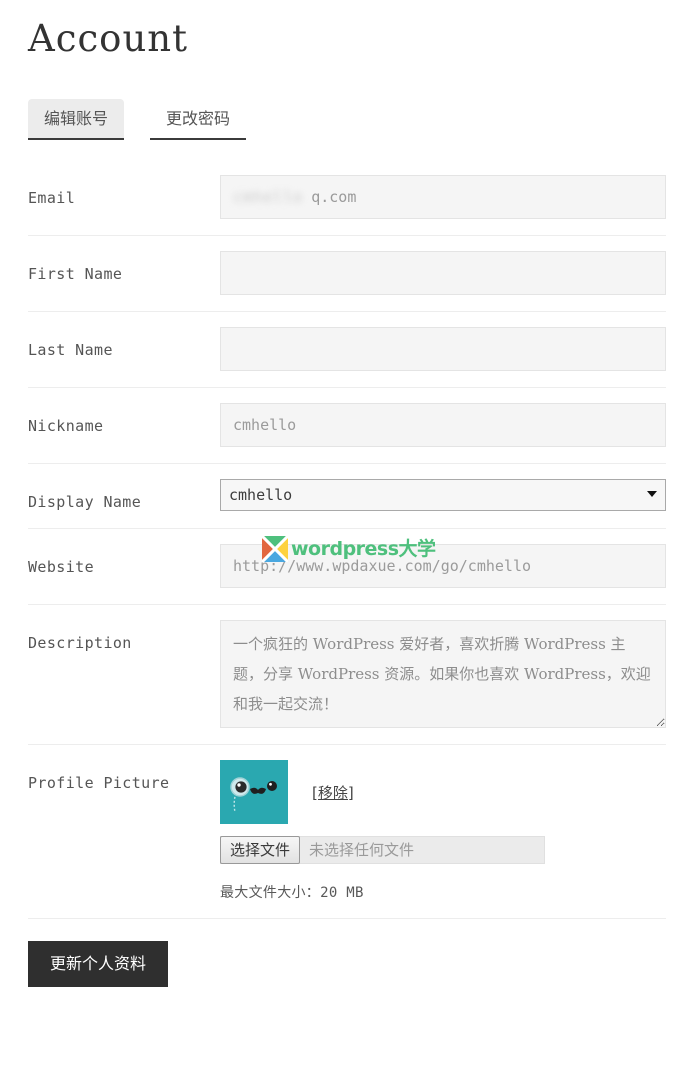 The height and width of the screenshot is (1066, 694). I want to click on field-row-website: Website, so click(347, 567).